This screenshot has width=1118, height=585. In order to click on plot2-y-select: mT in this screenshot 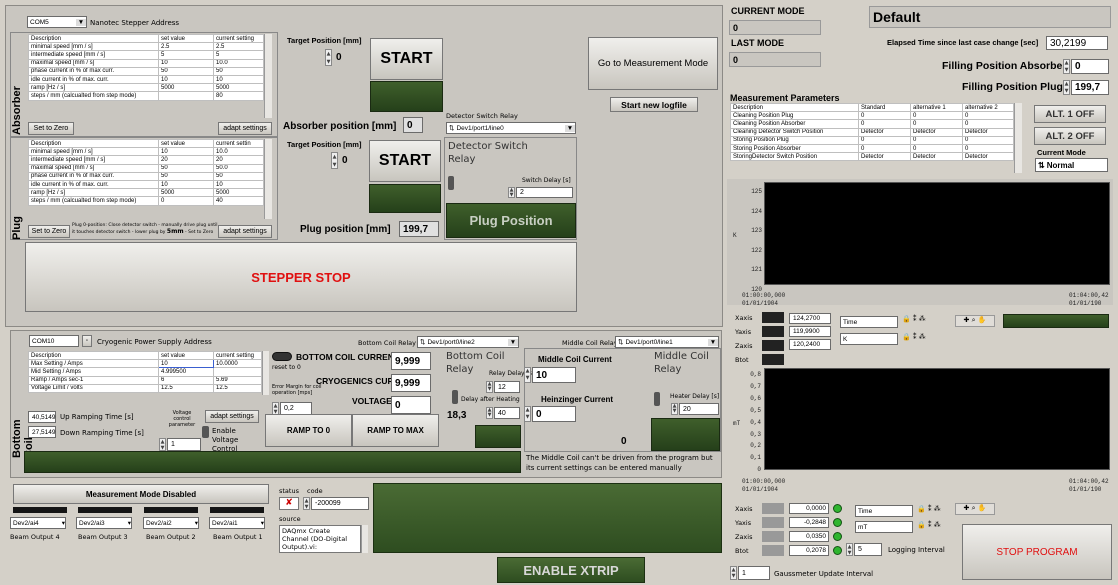, I will do `click(884, 527)`.